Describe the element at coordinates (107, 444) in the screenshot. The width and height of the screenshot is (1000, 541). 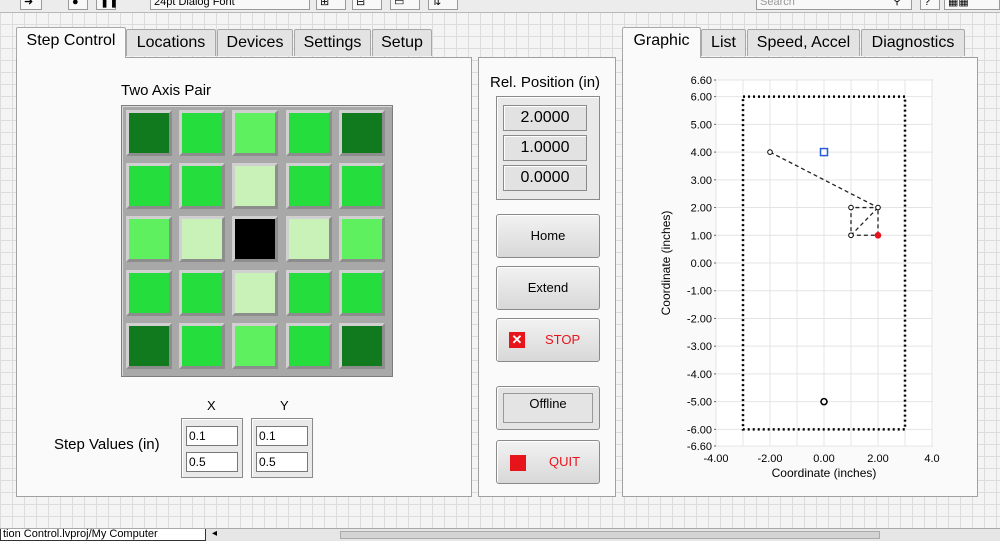
I see `step-values-label: Step Values (in)` at that location.